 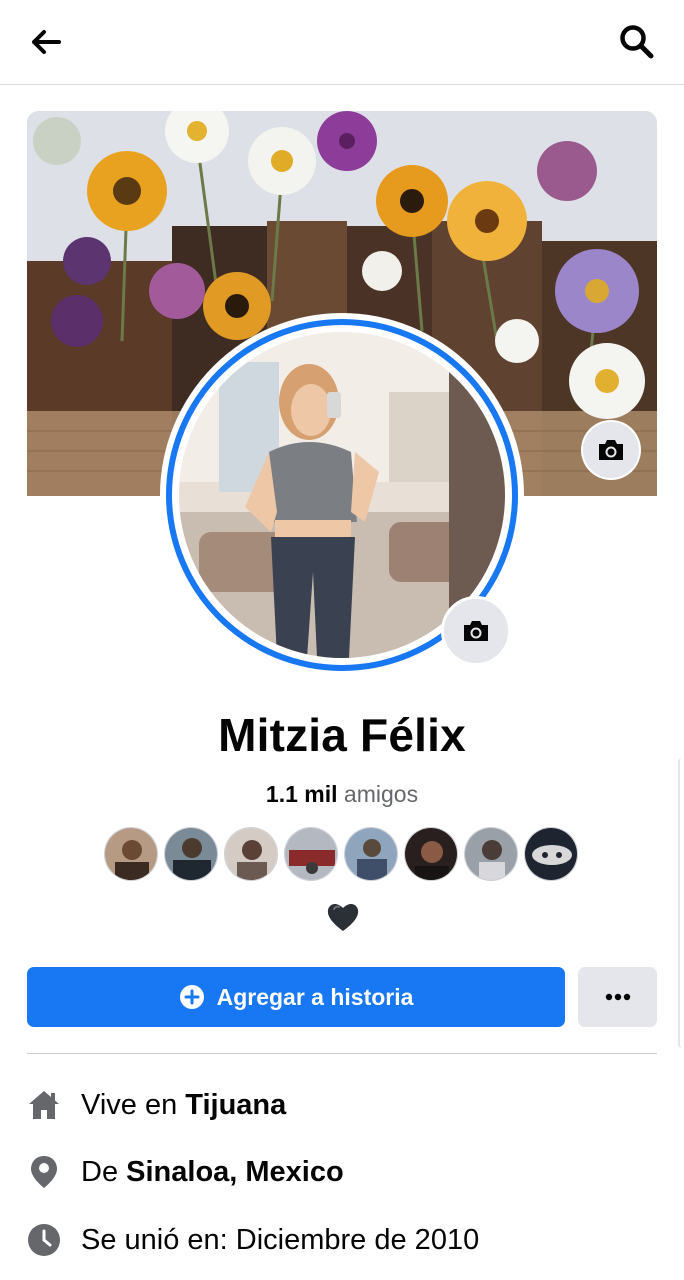 What do you see at coordinates (236, 1104) in the screenshot?
I see `detail-lives-city: Tijuana` at bounding box center [236, 1104].